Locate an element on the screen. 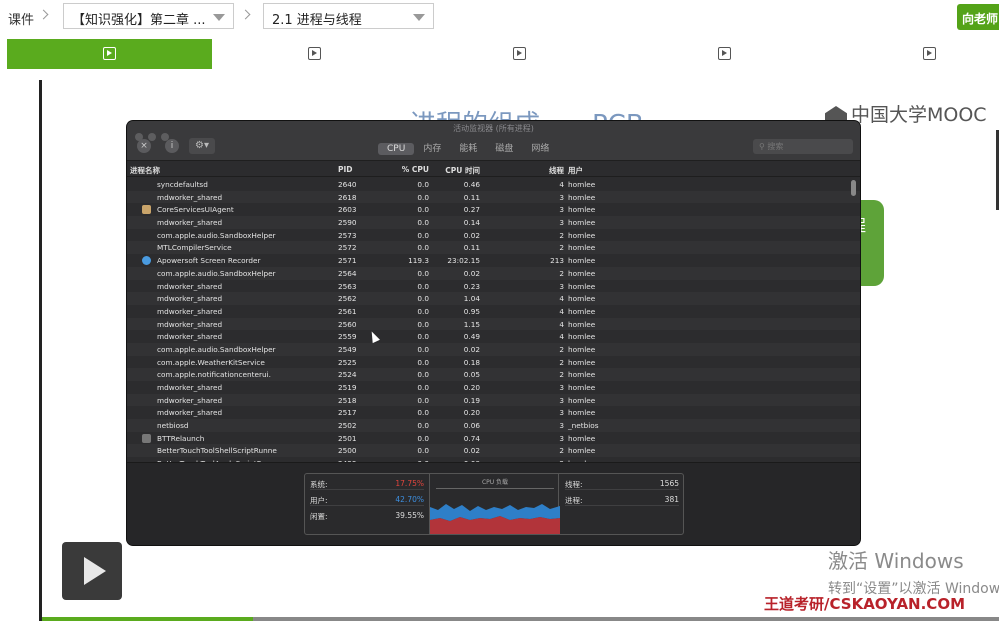 This screenshot has height=621, width=999. col-pid: PID is located at coordinates (345, 169).